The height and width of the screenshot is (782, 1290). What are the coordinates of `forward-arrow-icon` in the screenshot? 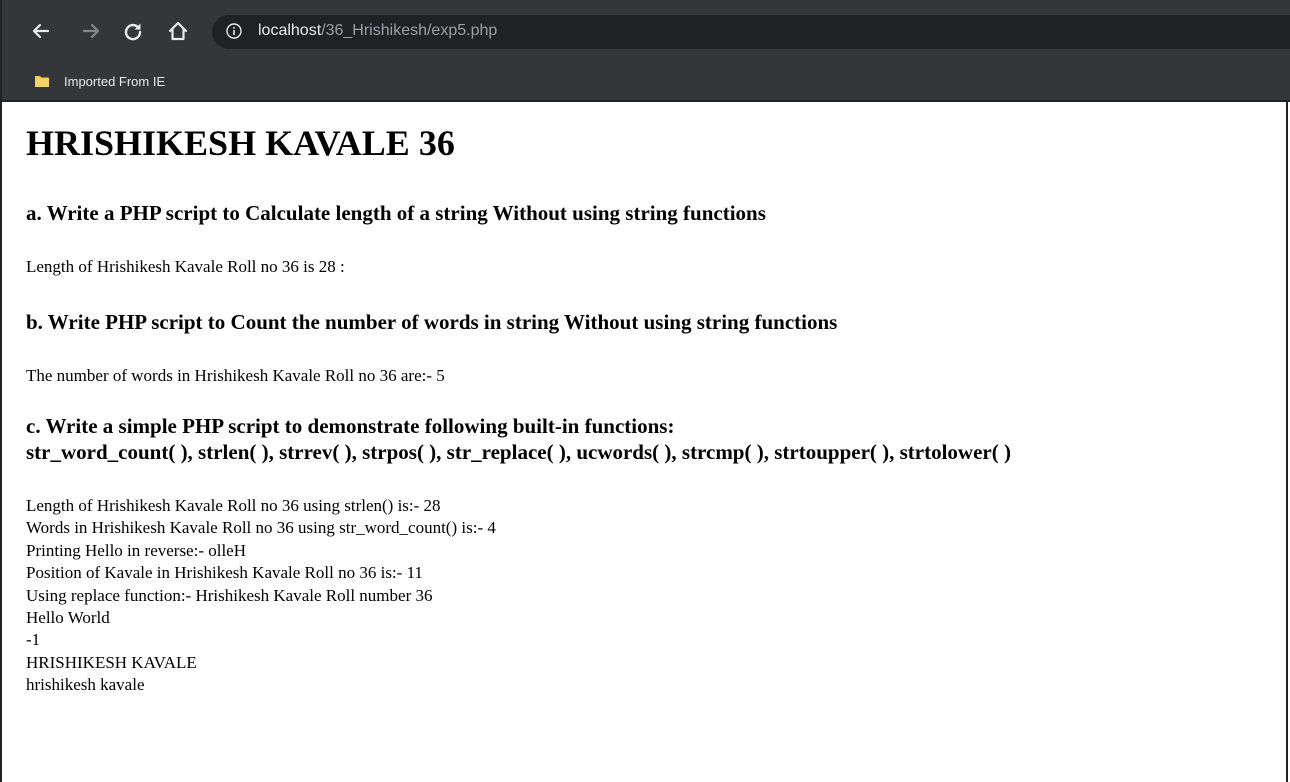 It's located at (91, 31).